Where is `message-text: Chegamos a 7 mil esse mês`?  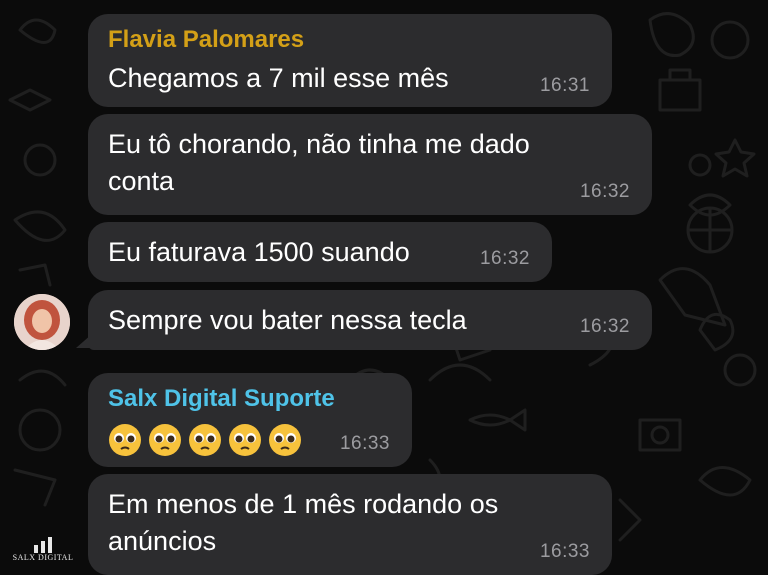 message-text: Chegamos a 7 mil esse mês is located at coordinates (278, 78).